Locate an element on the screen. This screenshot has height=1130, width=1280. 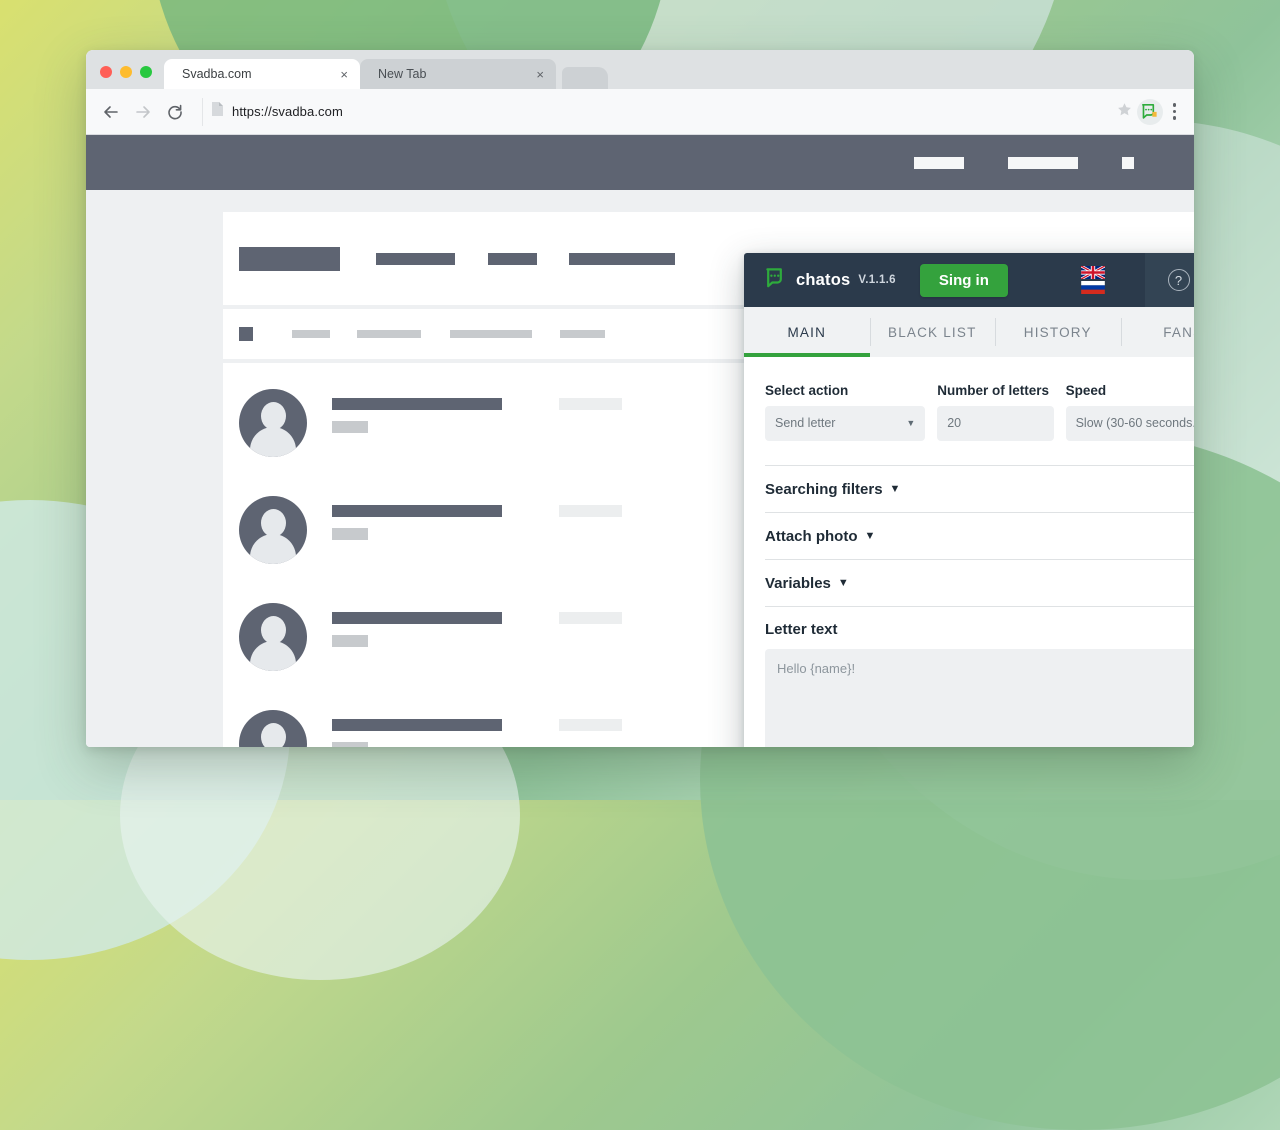
brand: chatos V.1.1.6 is located at coordinates (820, 280).